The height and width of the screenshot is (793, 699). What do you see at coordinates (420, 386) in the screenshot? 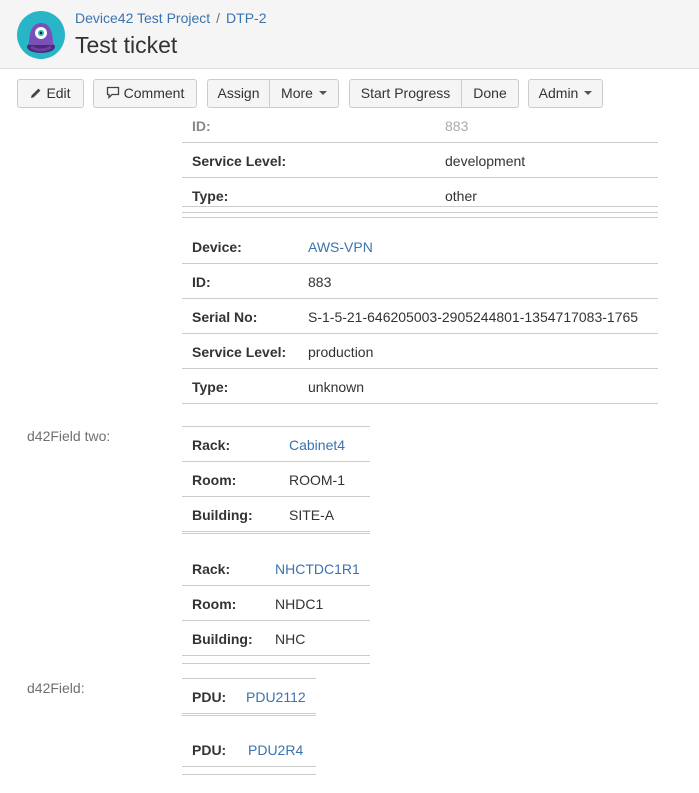
I see `table-row: Type: unknown` at bounding box center [420, 386].